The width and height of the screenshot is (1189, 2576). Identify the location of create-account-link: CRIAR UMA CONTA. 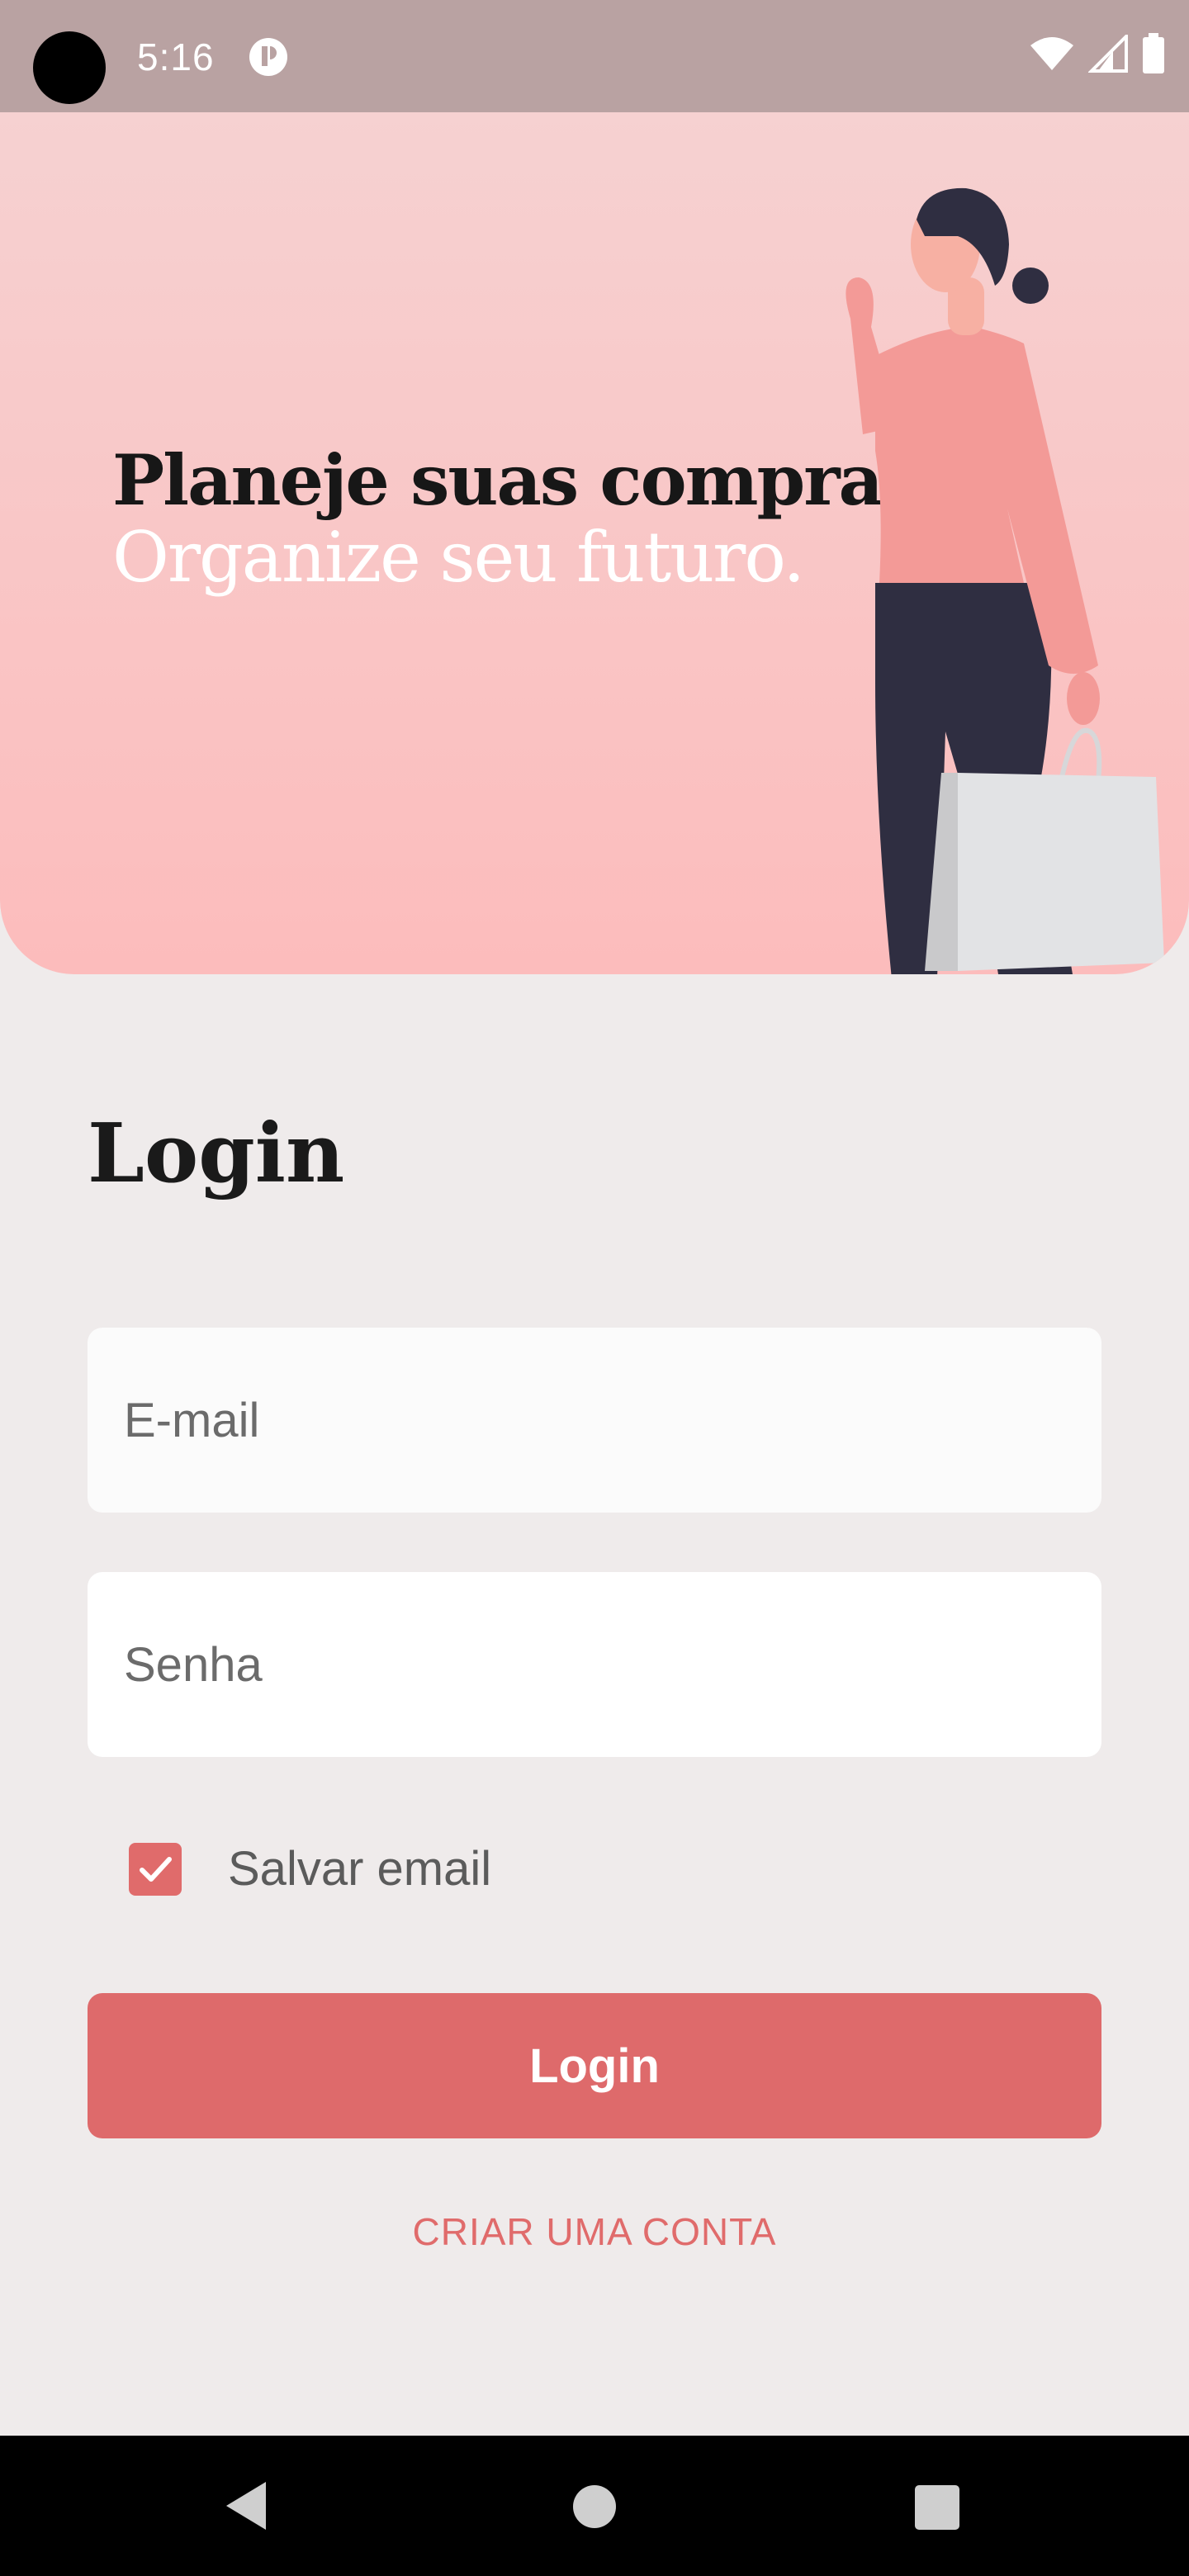
(594, 2231).